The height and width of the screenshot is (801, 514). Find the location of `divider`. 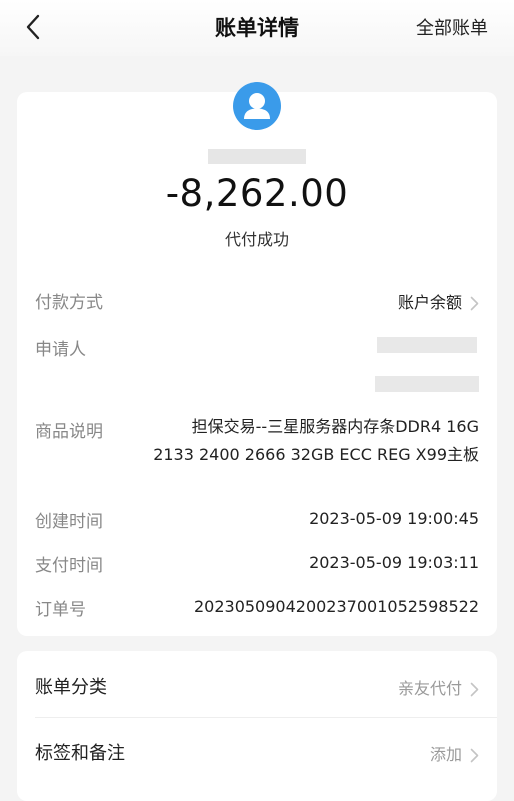

divider is located at coordinates (266, 717).